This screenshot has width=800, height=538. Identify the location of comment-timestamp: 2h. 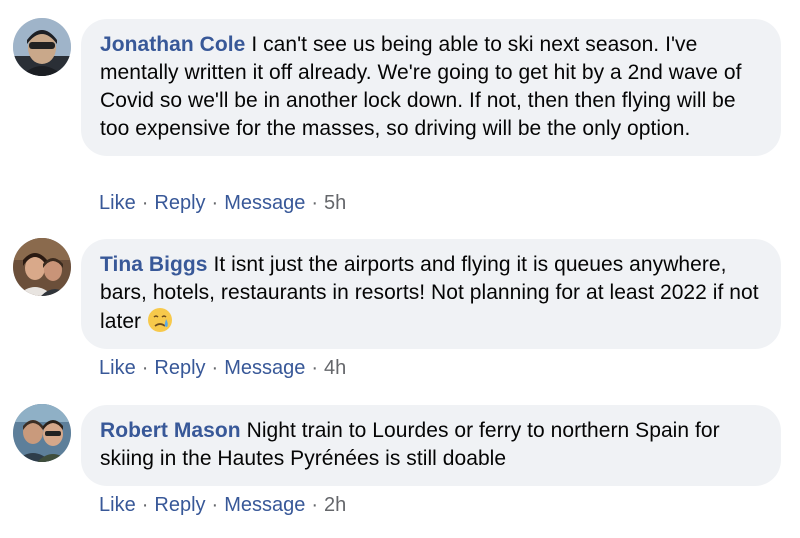
(335, 505).